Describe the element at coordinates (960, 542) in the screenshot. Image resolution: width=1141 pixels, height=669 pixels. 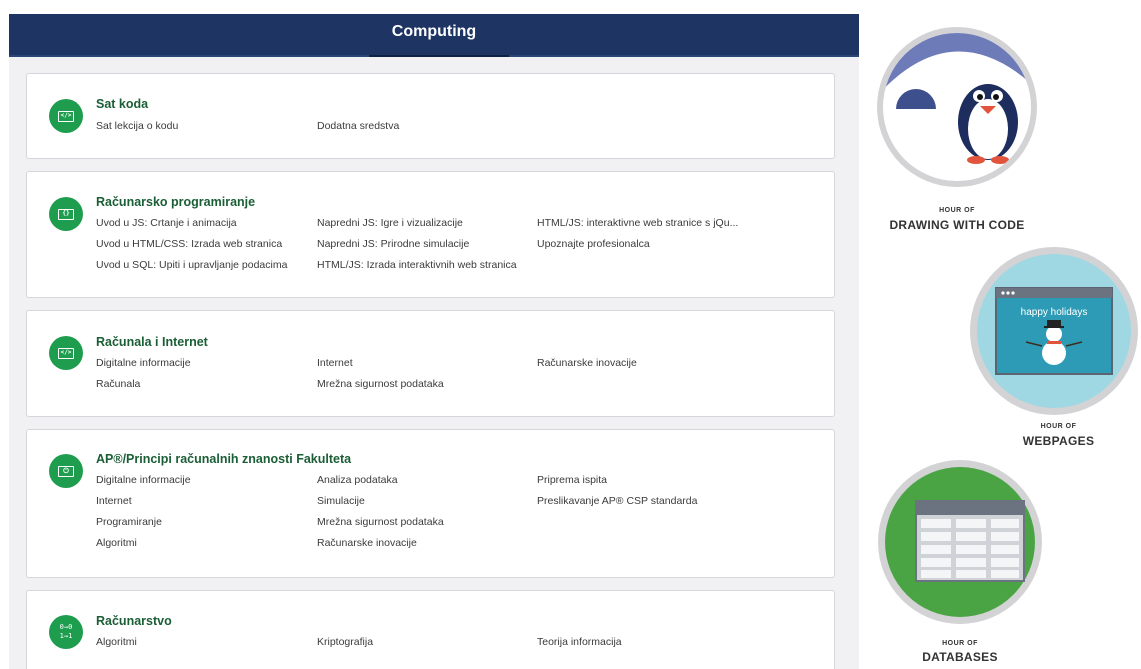
I see `database-table-icon` at that location.